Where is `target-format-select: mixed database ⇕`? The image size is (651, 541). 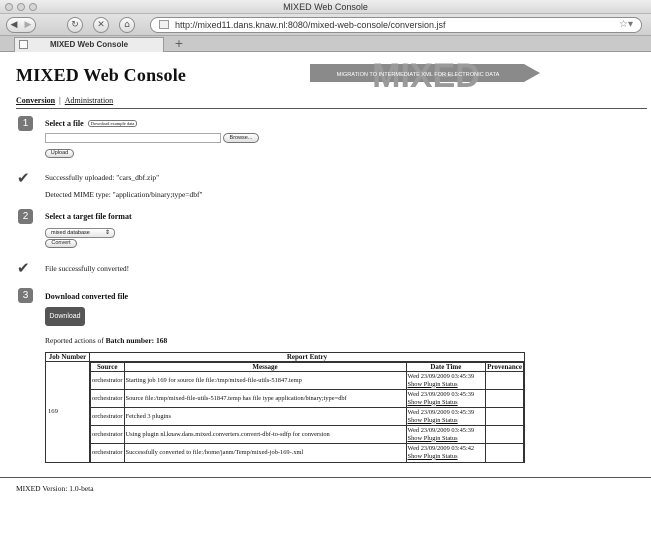
target-format-select: mixed database ⇕ is located at coordinates (80, 233).